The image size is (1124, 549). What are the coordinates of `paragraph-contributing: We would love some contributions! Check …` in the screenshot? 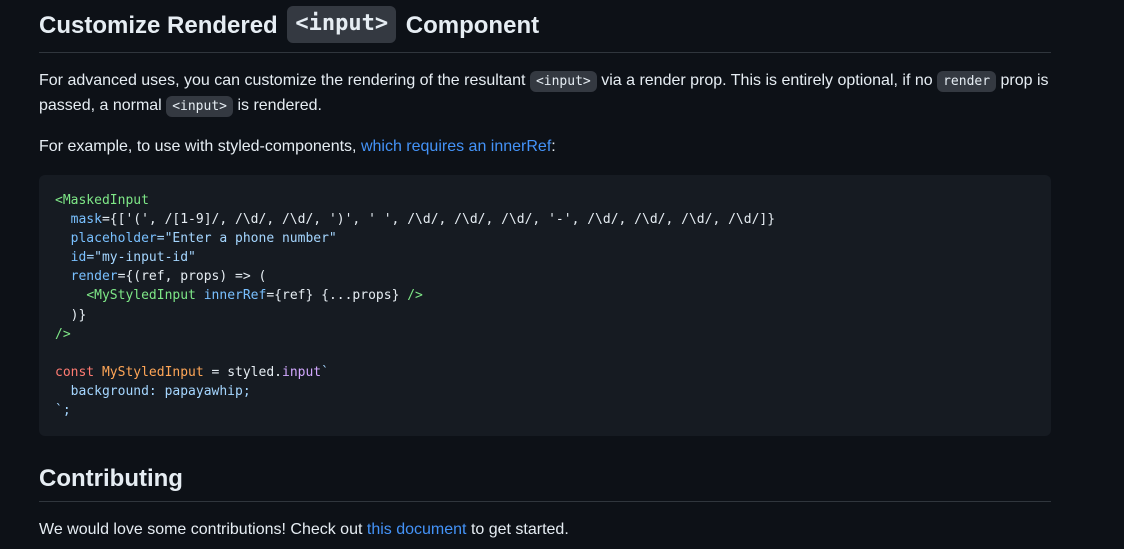 It's located at (545, 530).